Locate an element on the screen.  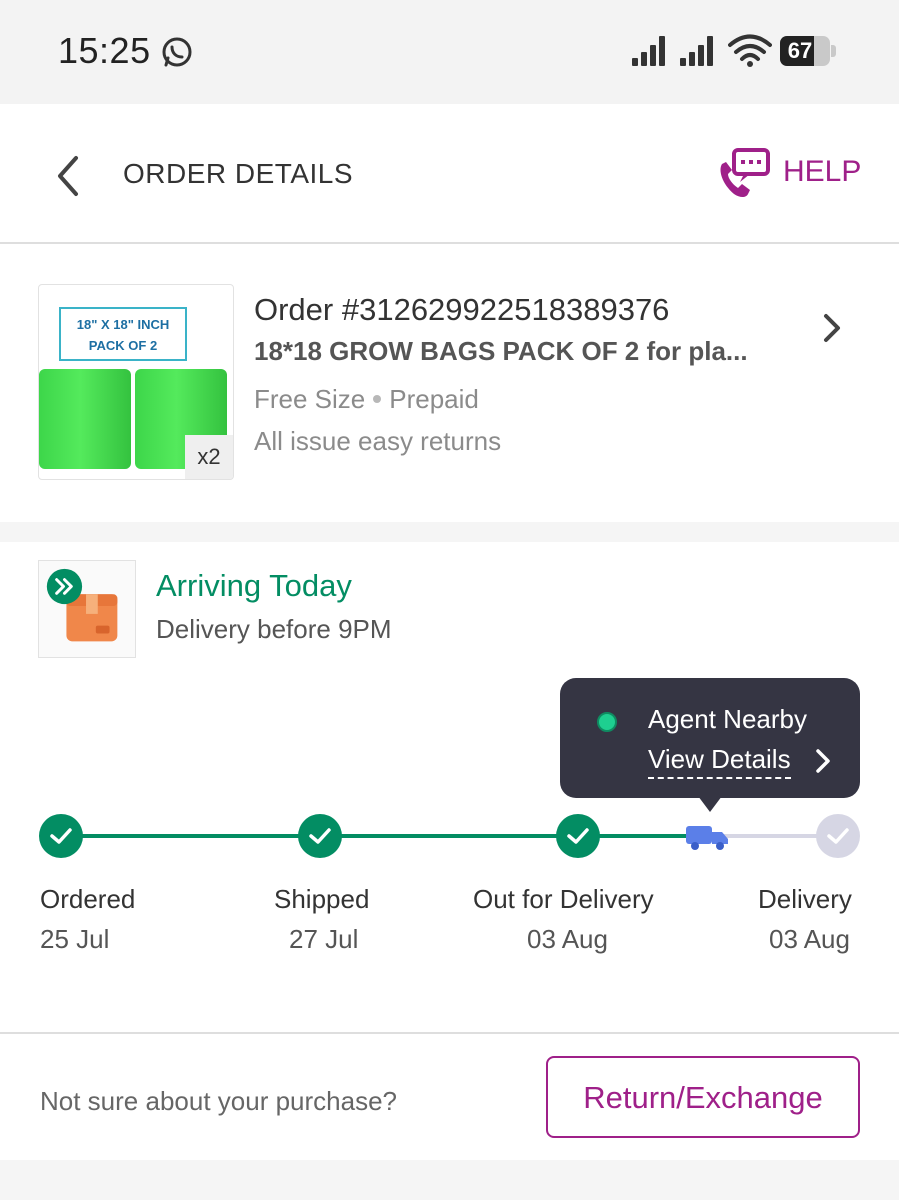
purchase-prompt: Not sure about your purchase? is located at coordinates (218, 1101).